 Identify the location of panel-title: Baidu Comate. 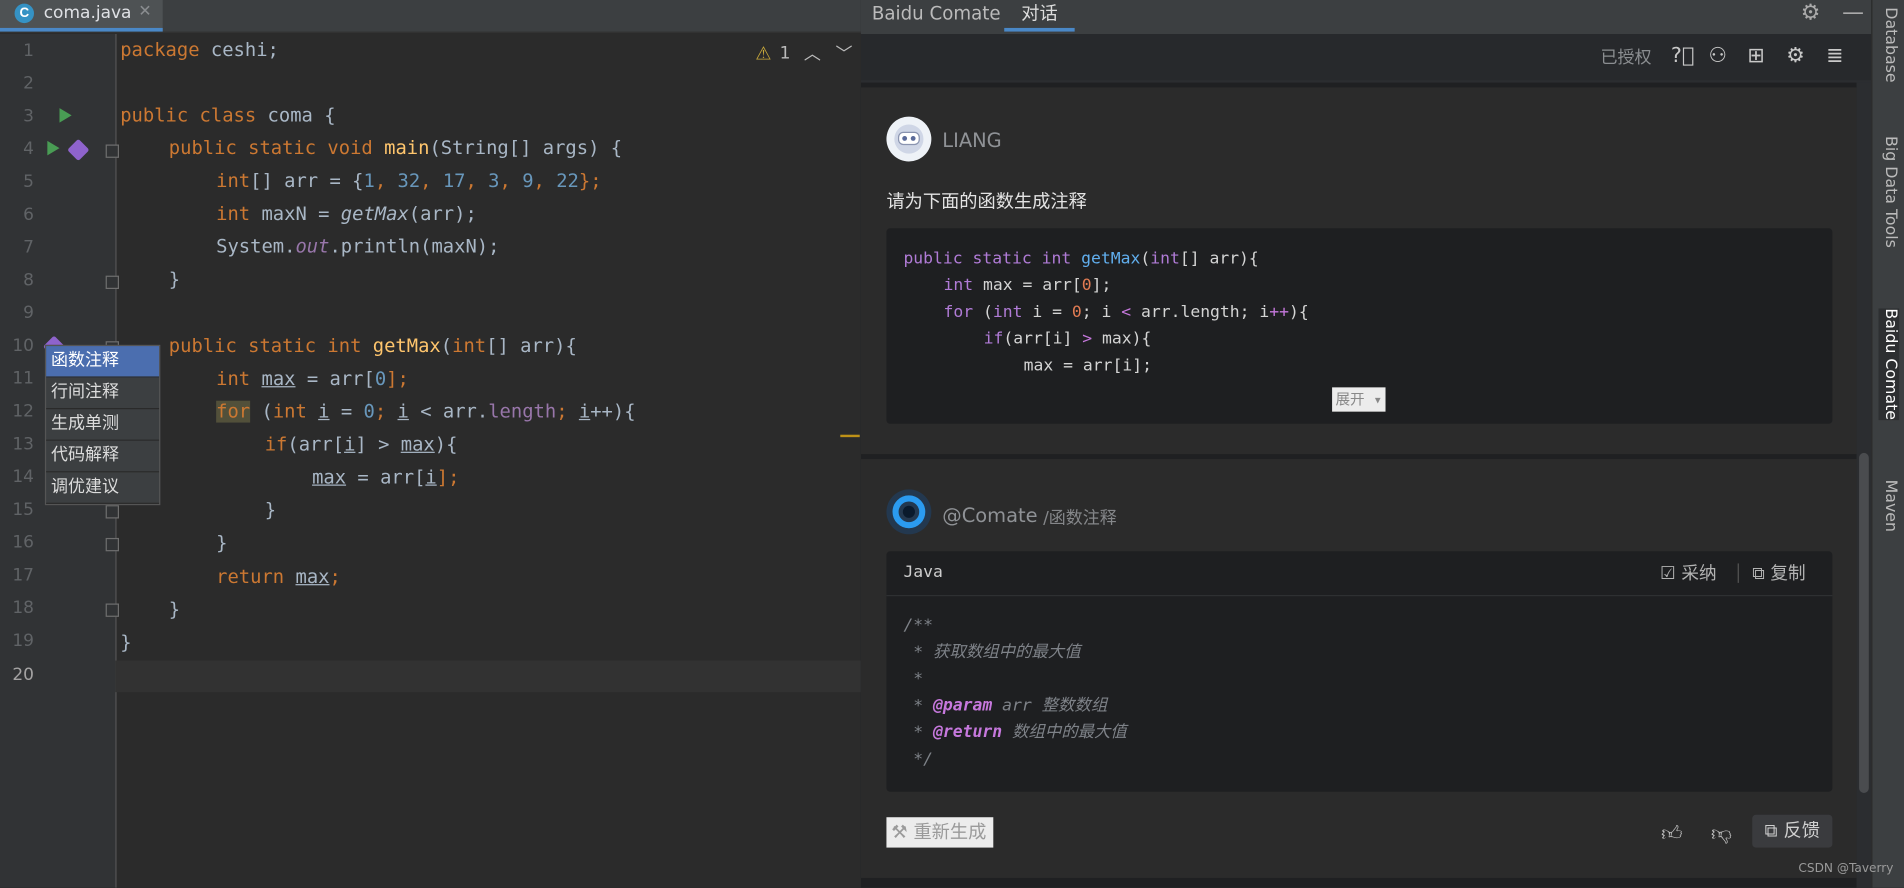
(936, 13).